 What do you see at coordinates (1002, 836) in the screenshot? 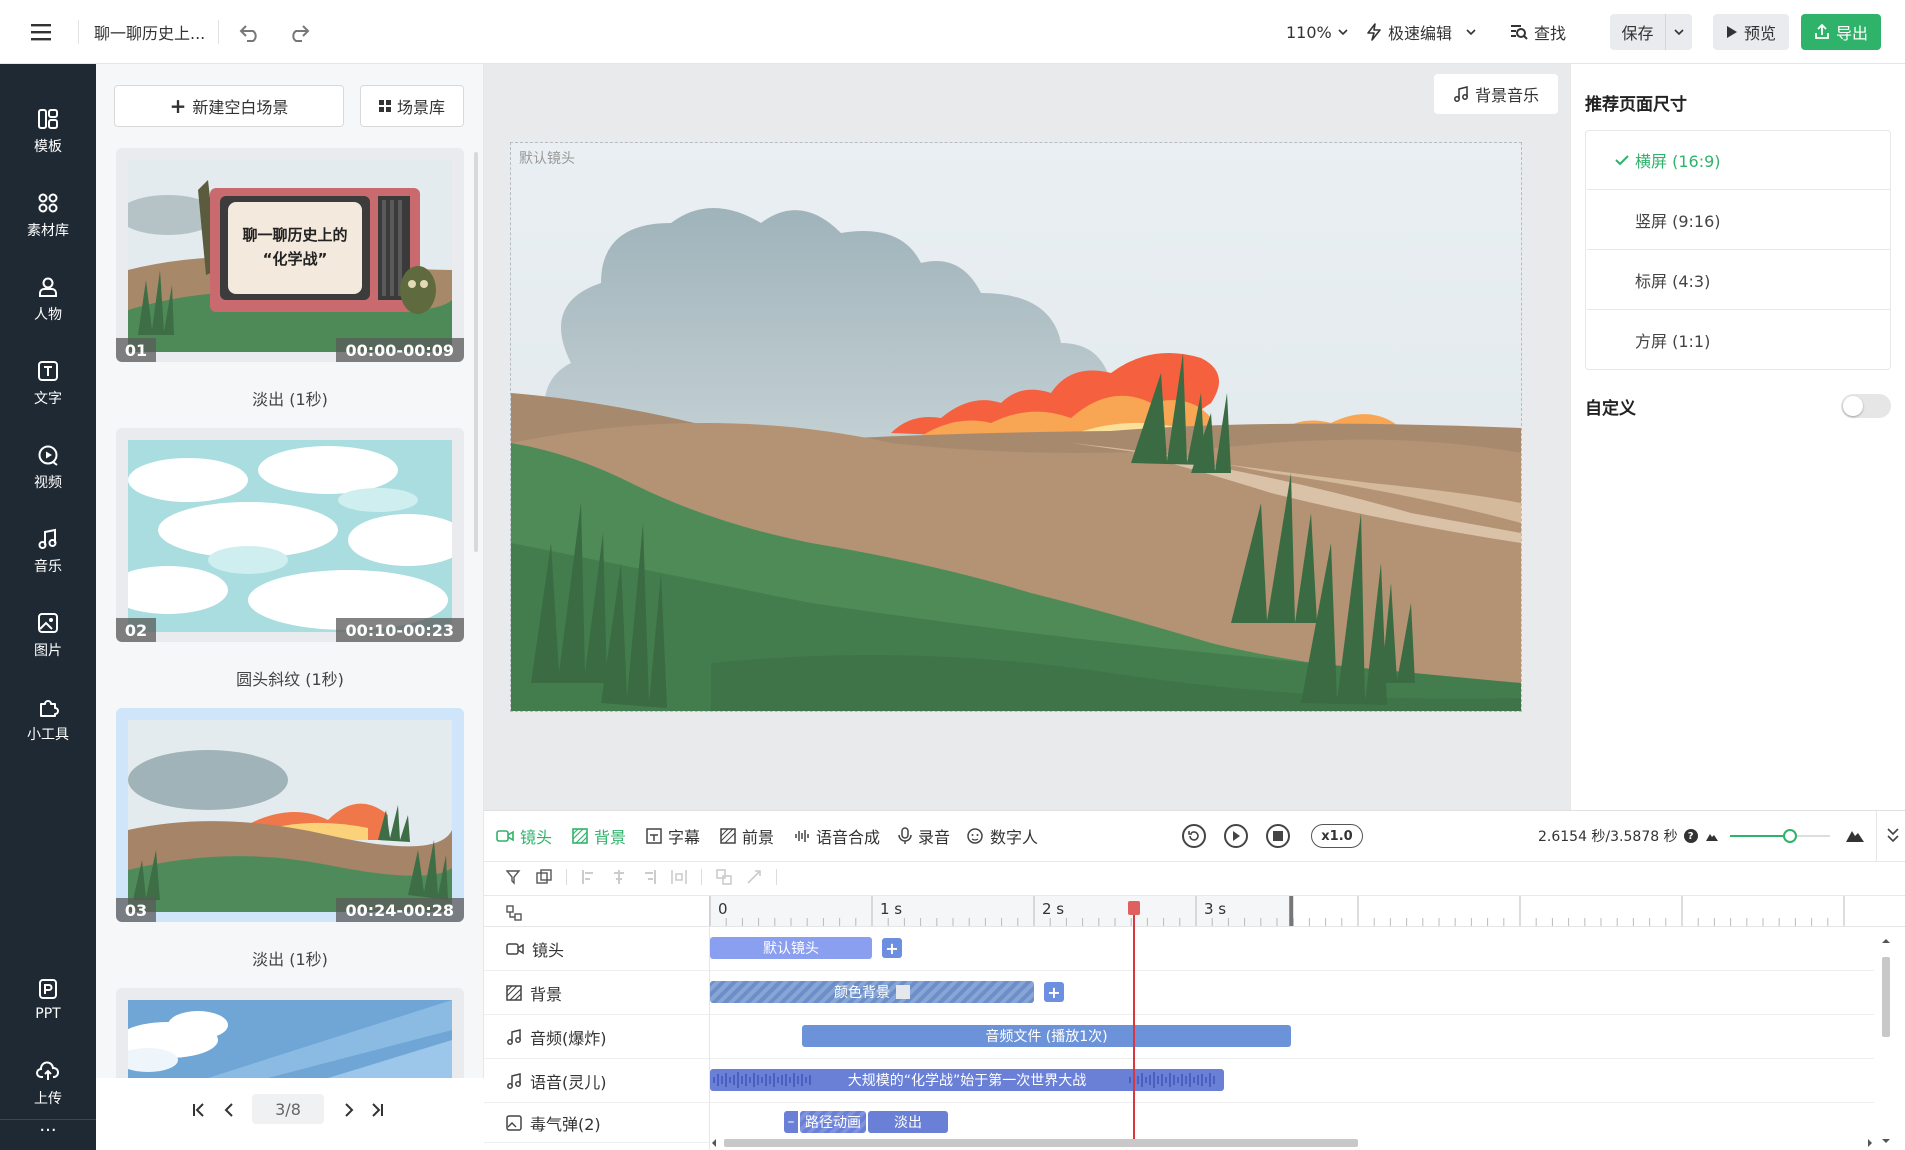
I see `tab-digital-human: 数字人` at bounding box center [1002, 836].